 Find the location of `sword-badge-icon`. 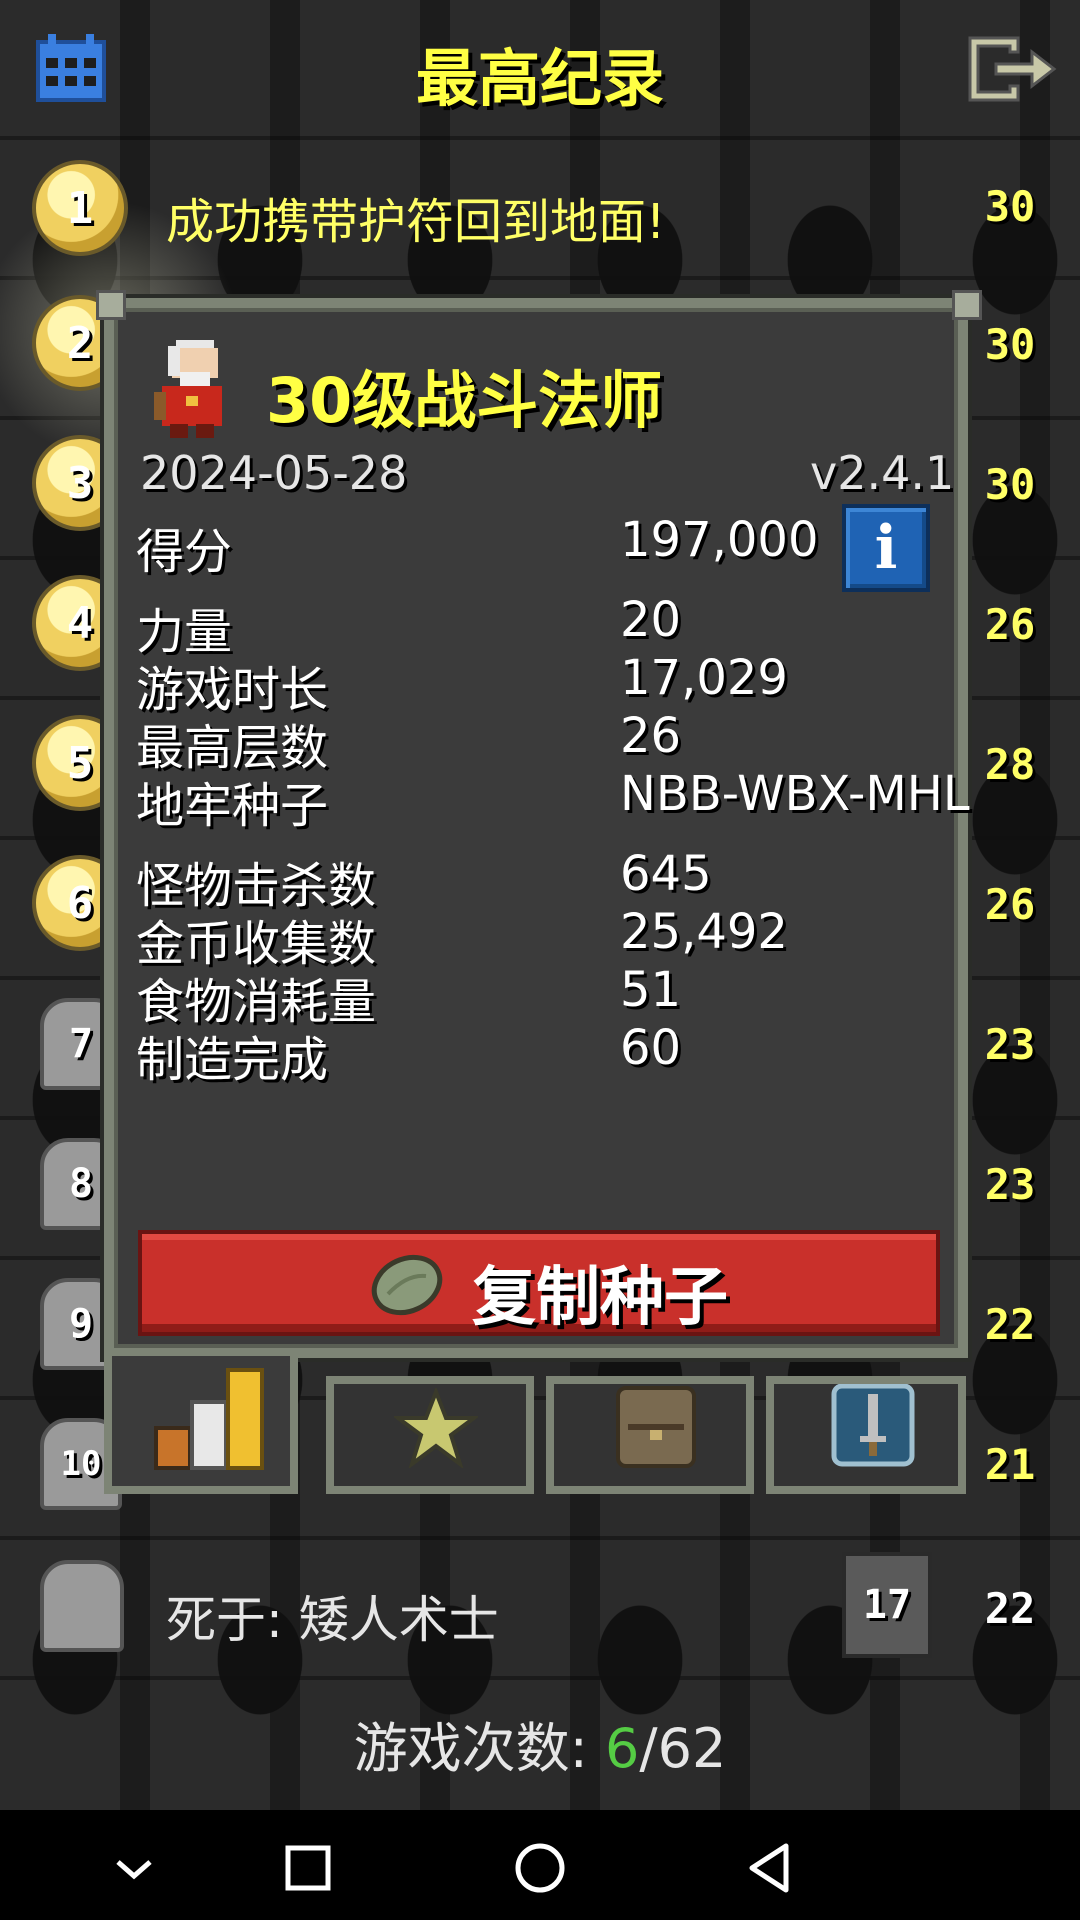

sword-badge-icon is located at coordinates (873, 1425).